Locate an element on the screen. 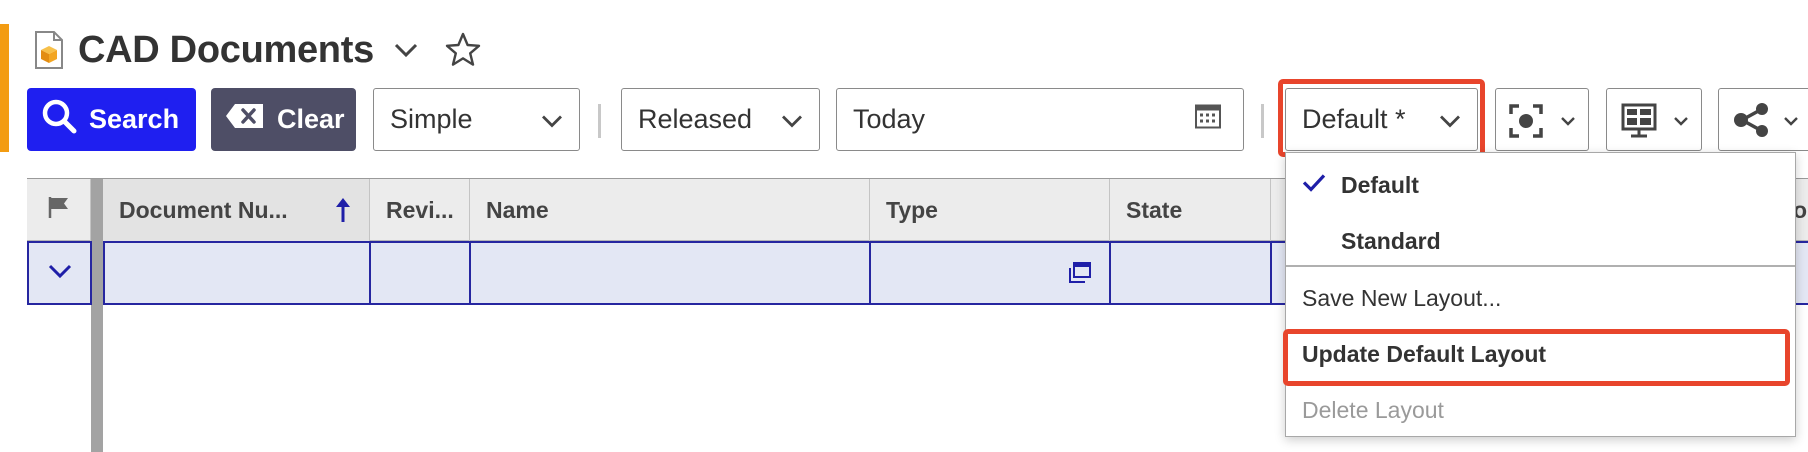  flag-column-header is located at coordinates (59, 210).